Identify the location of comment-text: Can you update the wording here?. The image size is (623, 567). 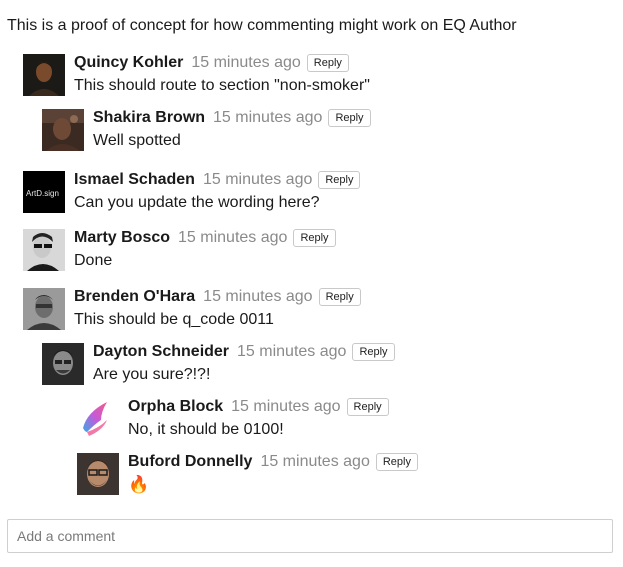
(197, 202).